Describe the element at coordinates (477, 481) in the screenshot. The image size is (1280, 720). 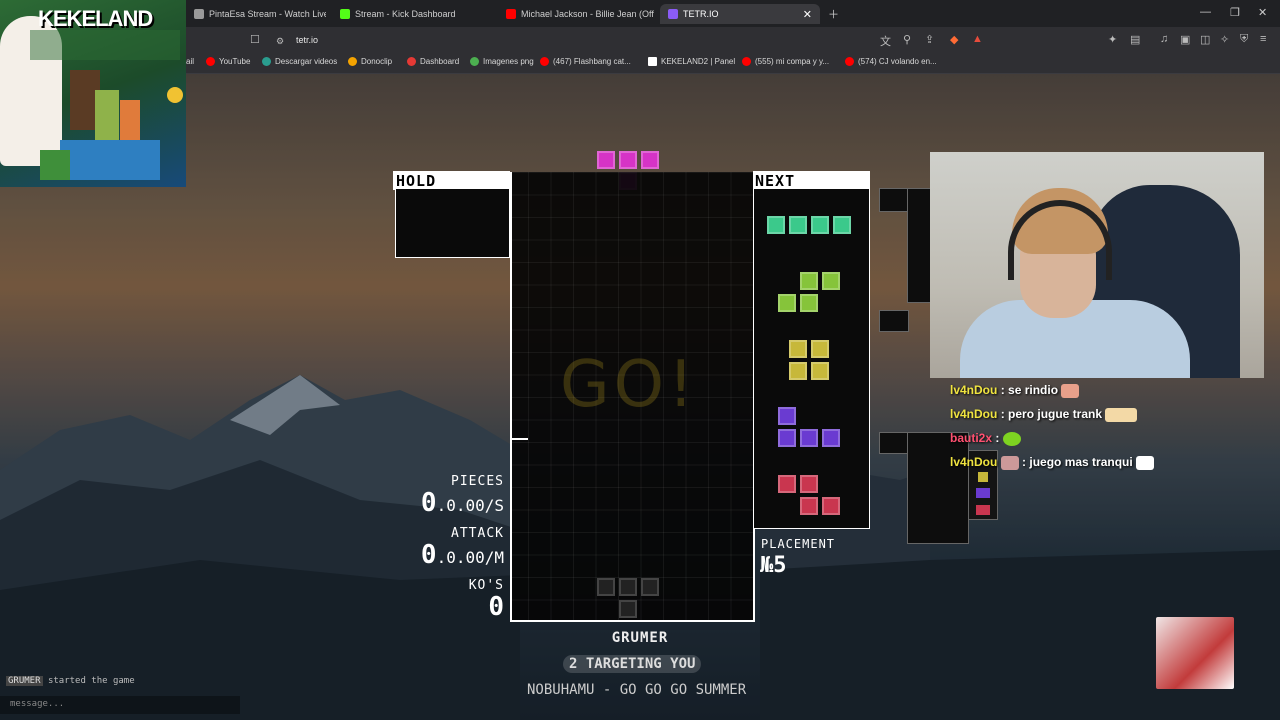
I see `pieces-label: PIECES` at that location.